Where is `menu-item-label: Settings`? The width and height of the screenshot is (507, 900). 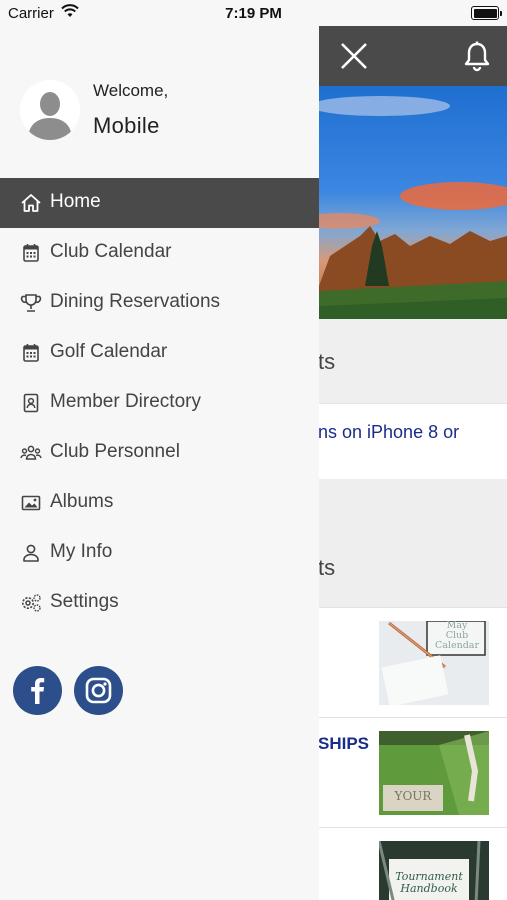
menu-item-label: Settings is located at coordinates (84, 601).